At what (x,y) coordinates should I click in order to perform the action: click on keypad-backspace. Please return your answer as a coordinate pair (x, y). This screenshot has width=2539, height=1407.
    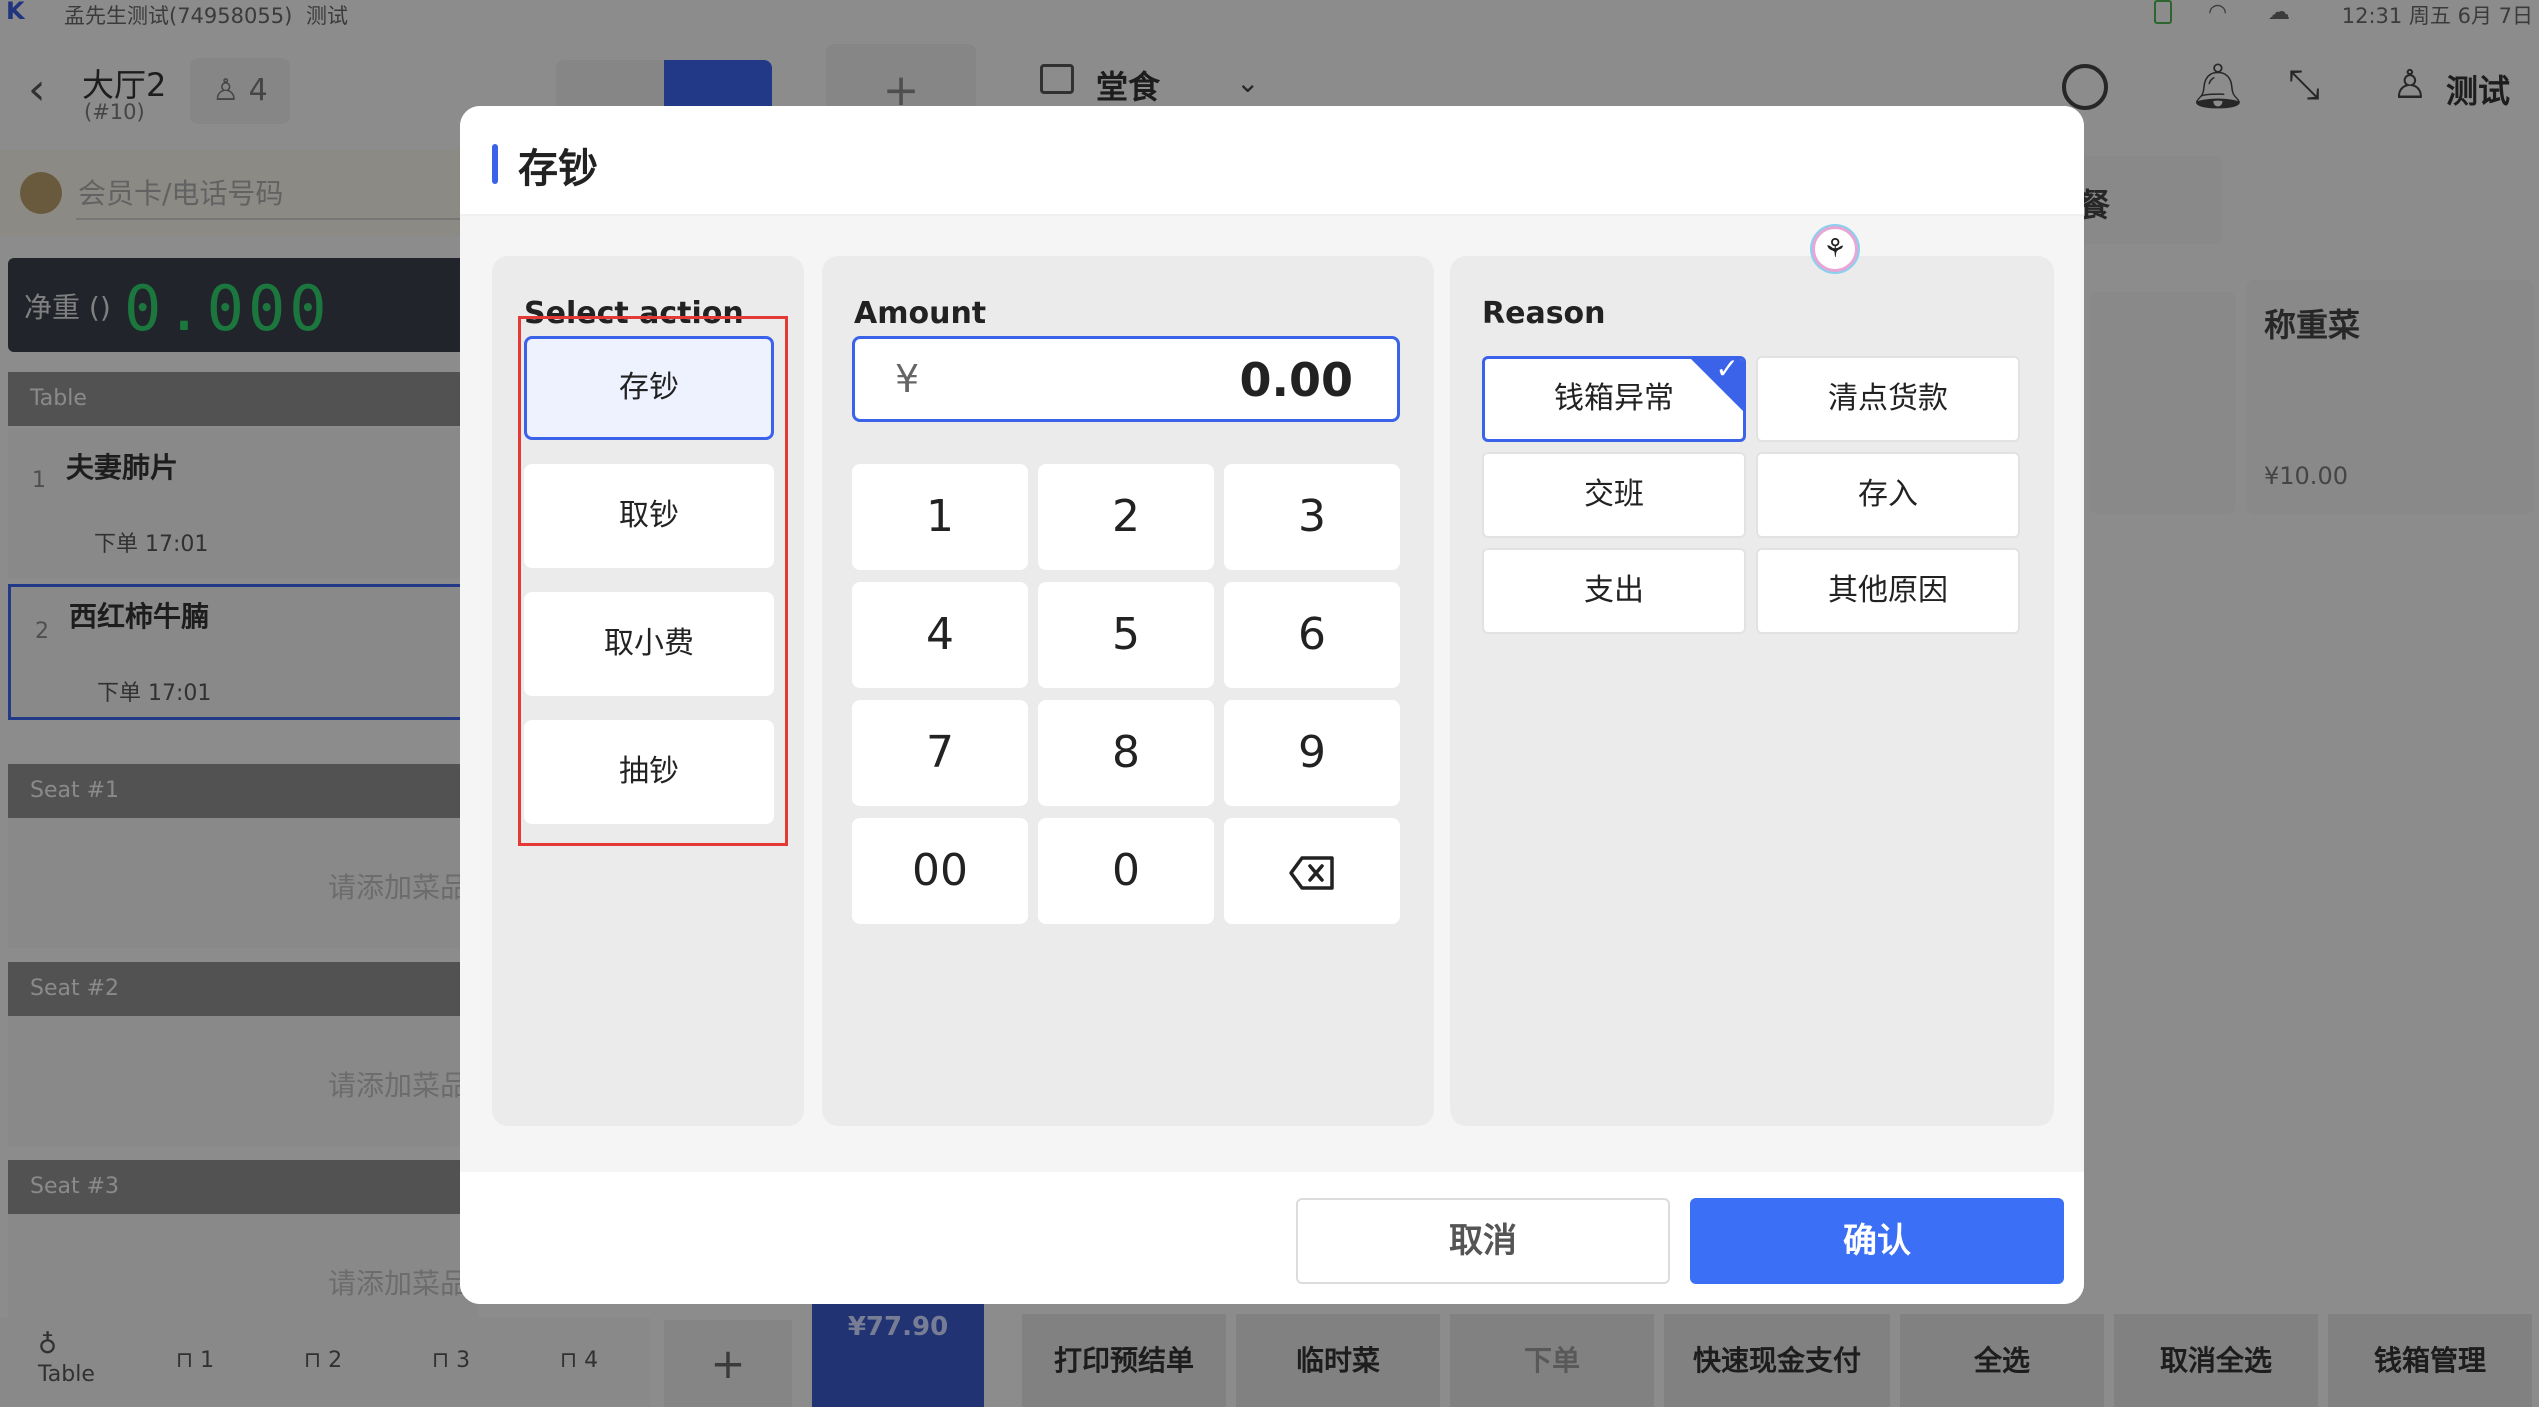
    Looking at the image, I should click on (1312, 871).